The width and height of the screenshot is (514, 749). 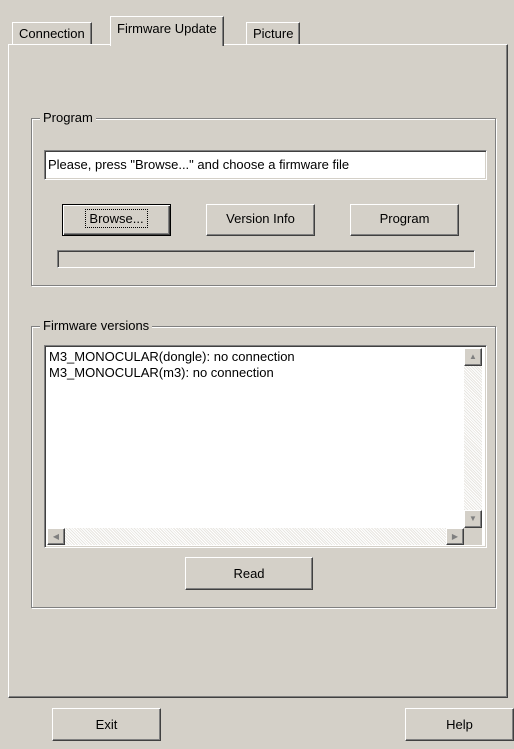 What do you see at coordinates (56, 536) in the screenshot?
I see `arrow-left-icon: ◀` at bounding box center [56, 536].